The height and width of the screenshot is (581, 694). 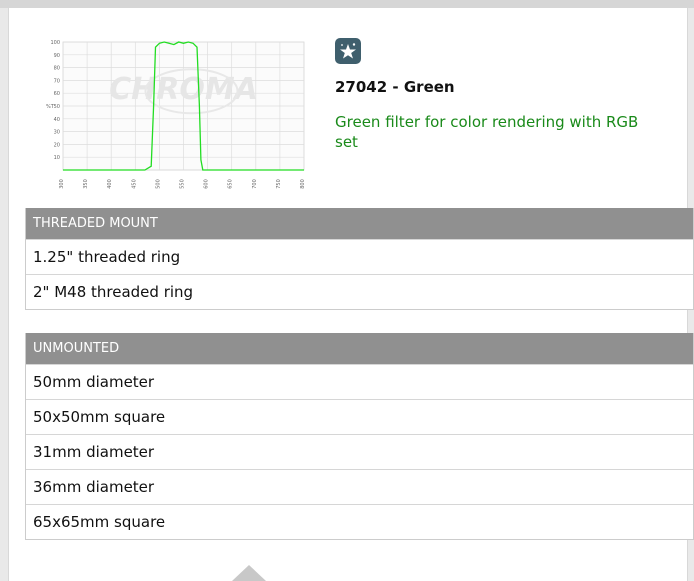 What do you see at coordinates (55, 43) in the screenshot?
I see `y-tick-label: 100` at bounding box center [55, 43].